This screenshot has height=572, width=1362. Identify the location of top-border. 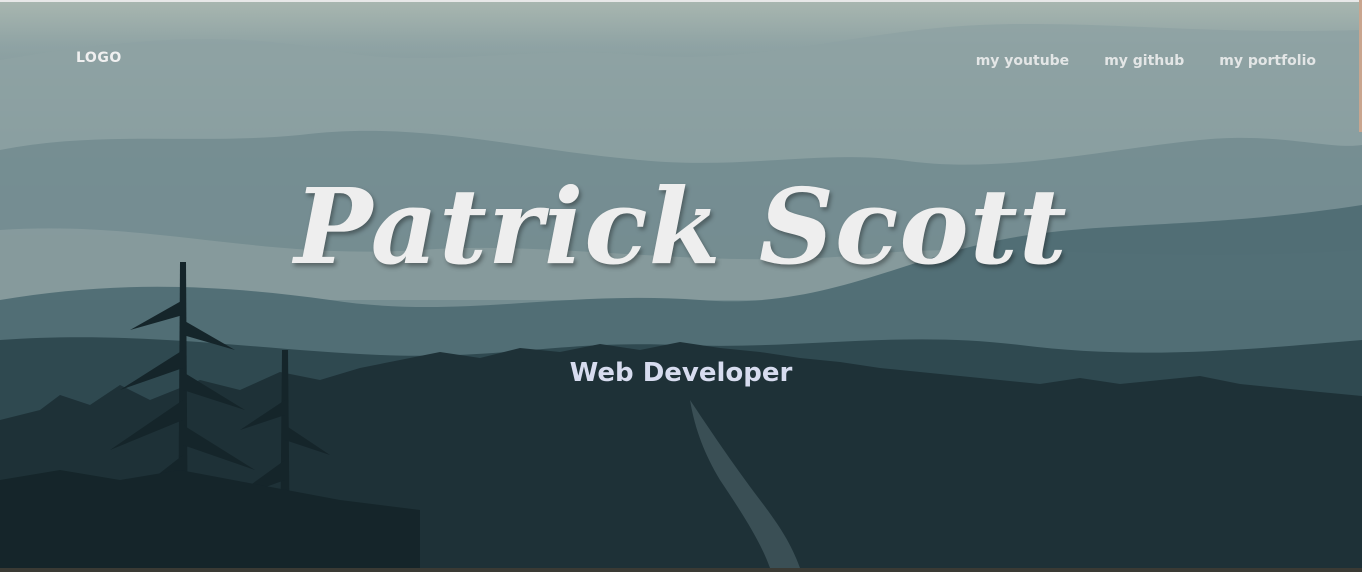
(681, 1).